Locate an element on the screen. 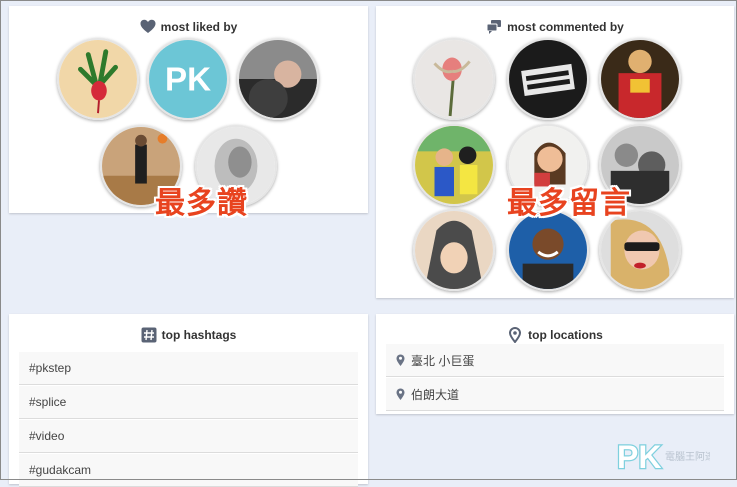  heart-icon is located at coordinates (148, 26).